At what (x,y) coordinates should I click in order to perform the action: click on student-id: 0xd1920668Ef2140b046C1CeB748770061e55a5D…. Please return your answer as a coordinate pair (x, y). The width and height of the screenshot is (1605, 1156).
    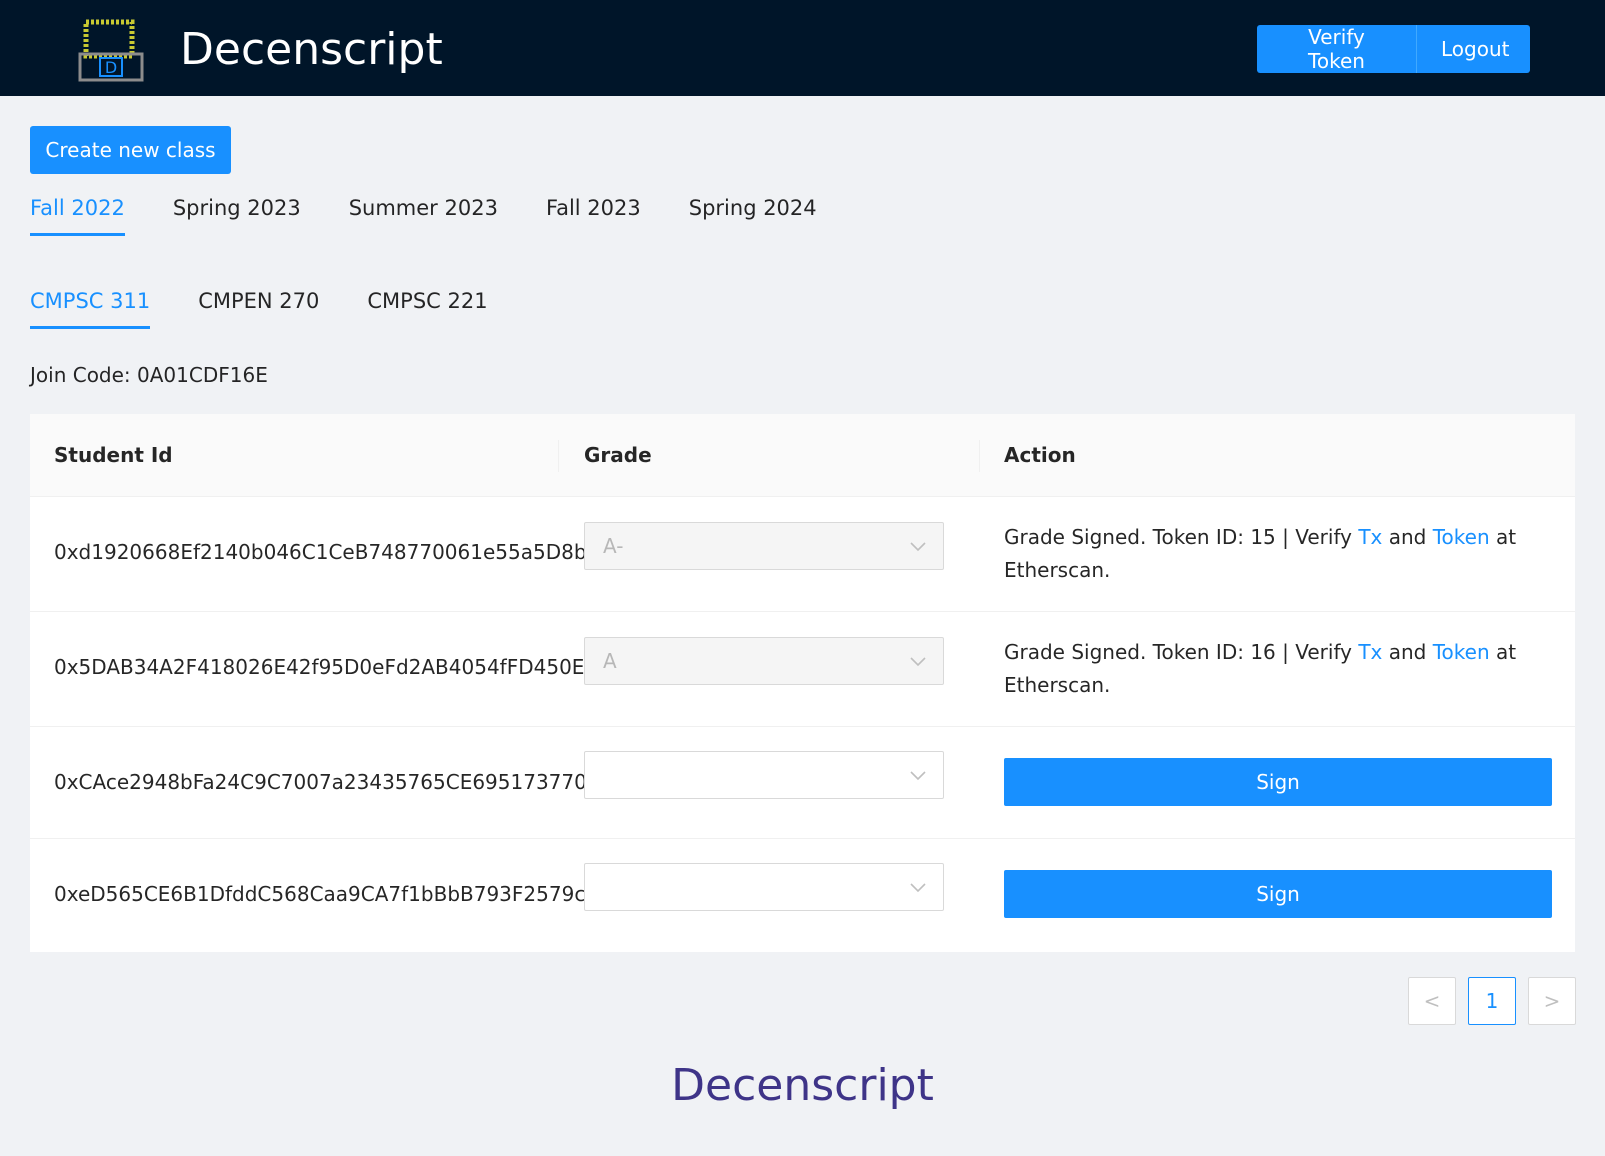
    Looking at the image, I should click on (320, 552).